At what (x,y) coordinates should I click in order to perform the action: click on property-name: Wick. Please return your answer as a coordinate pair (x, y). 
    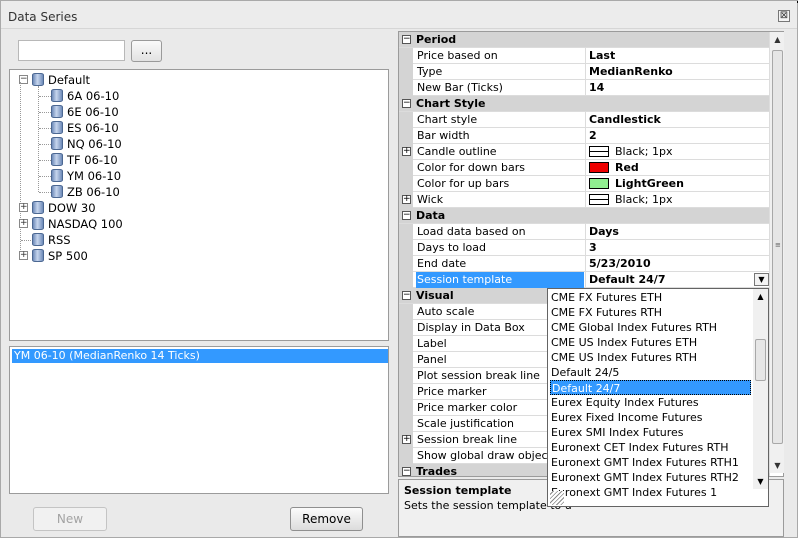
    Looking at the image, I should click on (500, 200).